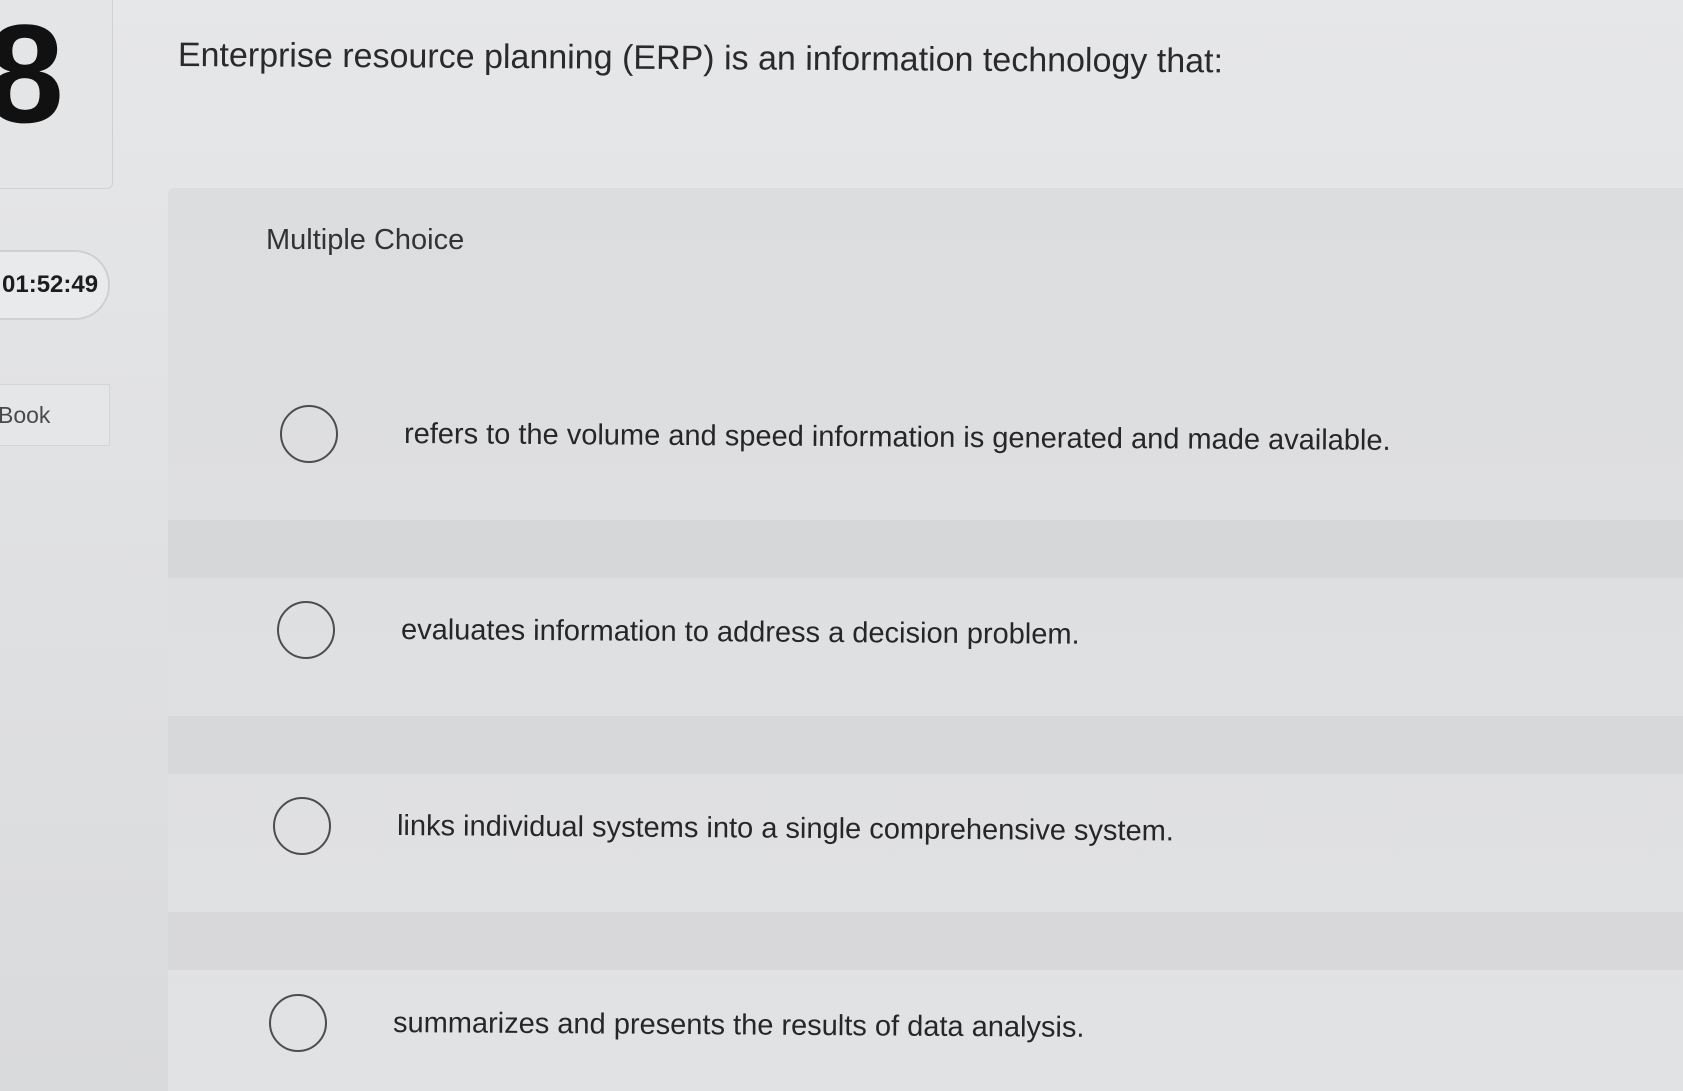 The image size is (1683, 1091). I want to click on ebook-button: Book, so click(55, 415).